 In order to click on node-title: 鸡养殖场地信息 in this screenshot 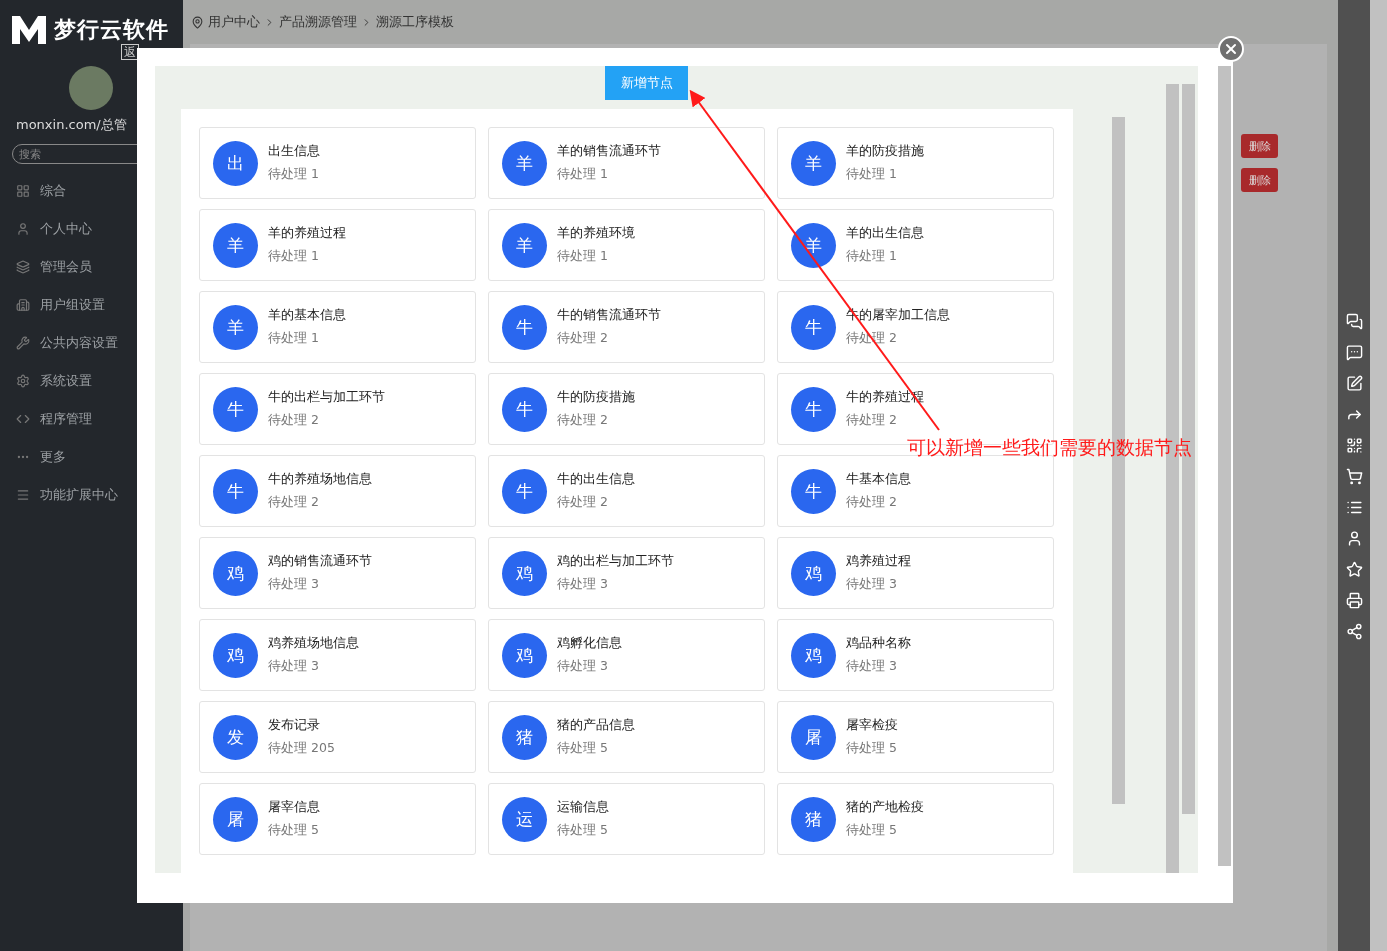, I will do `click(313, 643)`.